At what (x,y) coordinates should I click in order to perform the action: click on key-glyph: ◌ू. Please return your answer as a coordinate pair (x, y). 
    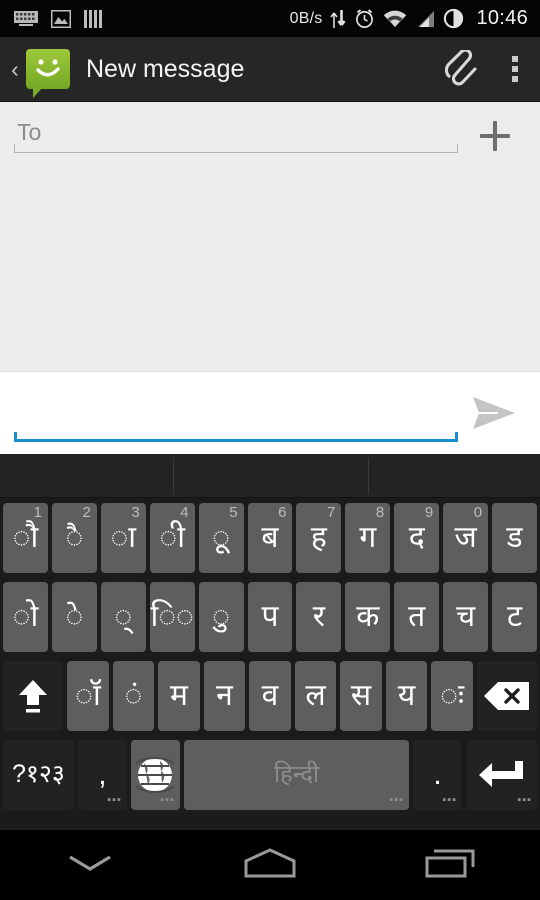
    Looking at the image, I should click on (221, 537).